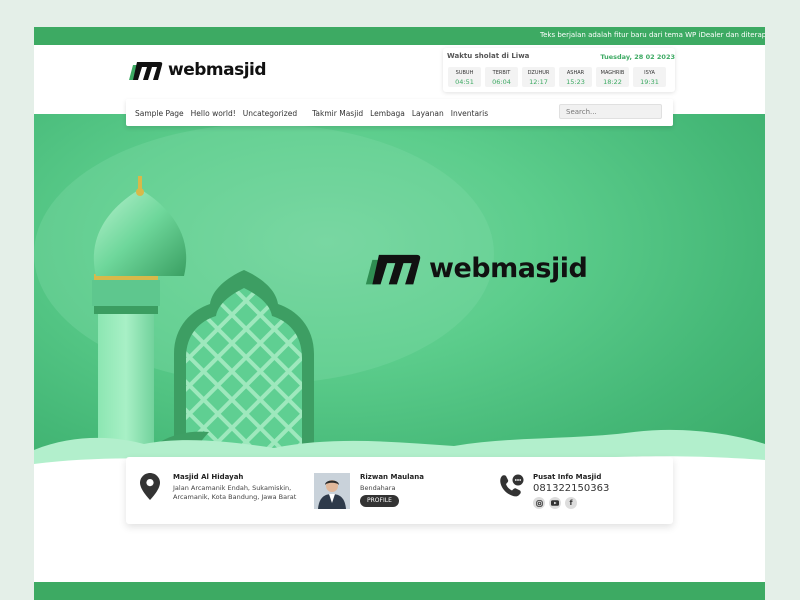 The width and height of the screenshot is (800, 600). What do you see at coordinates (217, 70) in the screenshot?
I see `logo-text: webmasjid` at bounding box center [217, 70].